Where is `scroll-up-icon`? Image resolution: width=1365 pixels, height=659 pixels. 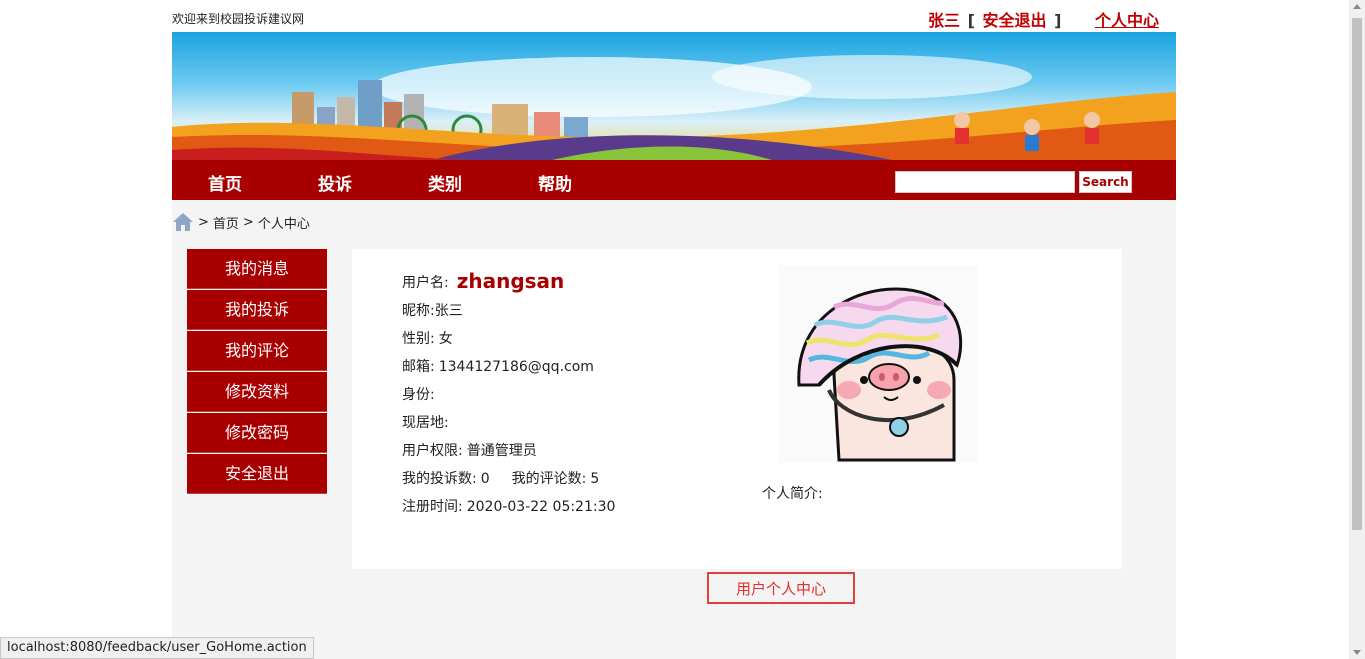 scroll-up-icon is located at coordinates (1357, 6).